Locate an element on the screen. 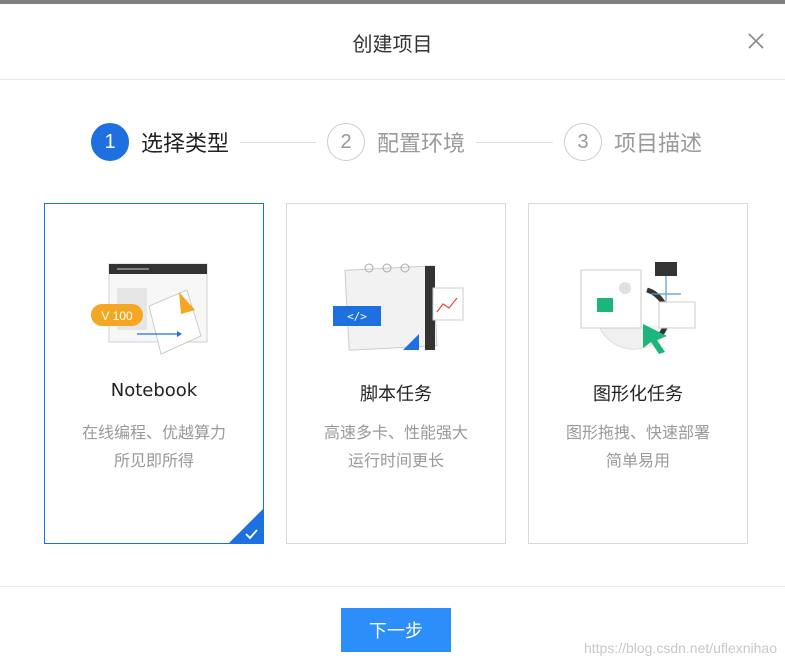 The image size is (785, 669). card-title: 脚本任务 is located at coordinates (396, 394).